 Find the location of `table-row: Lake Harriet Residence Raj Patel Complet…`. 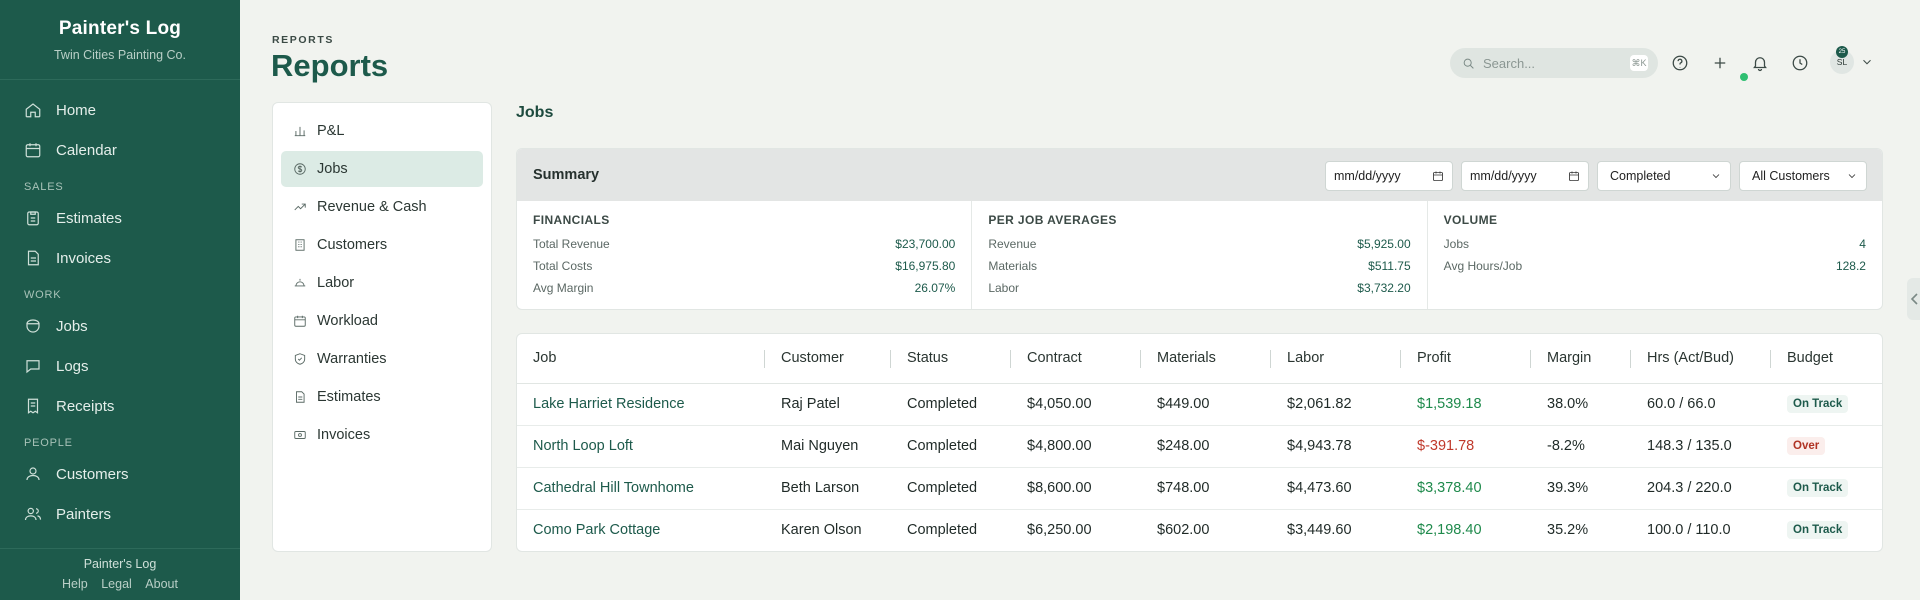

table-row: Lake Harriet Residence Raj Patel Complet… is located at coordinates (1199, 404).